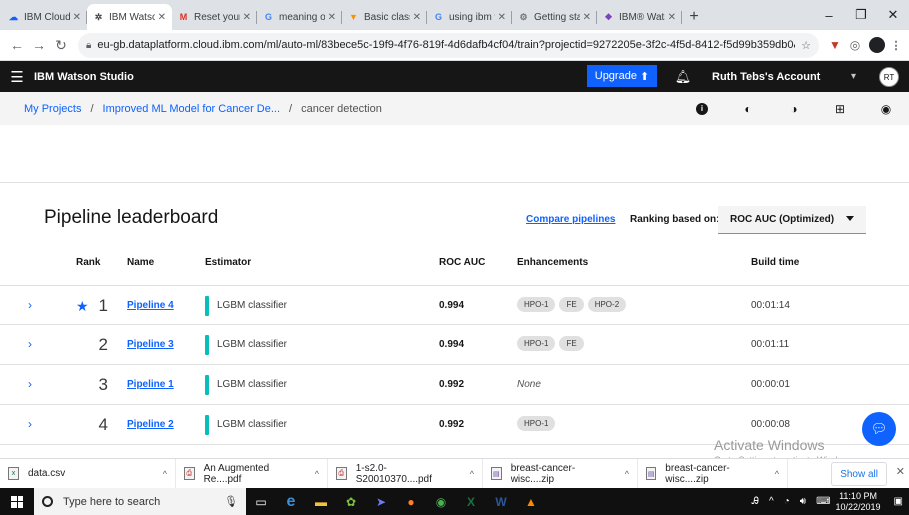  Describe the element at coordinates (787, 501) in the screenshot. I see `network-icon: ◔` at that location.